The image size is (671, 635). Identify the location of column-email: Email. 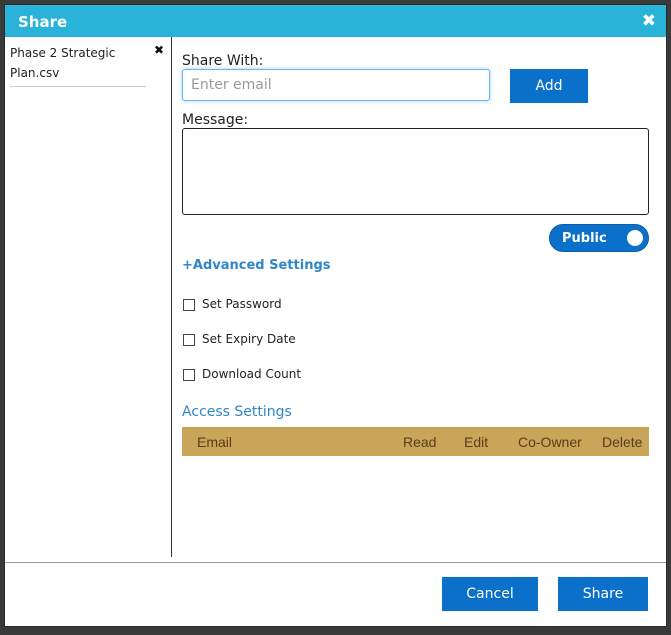
(215, 442).